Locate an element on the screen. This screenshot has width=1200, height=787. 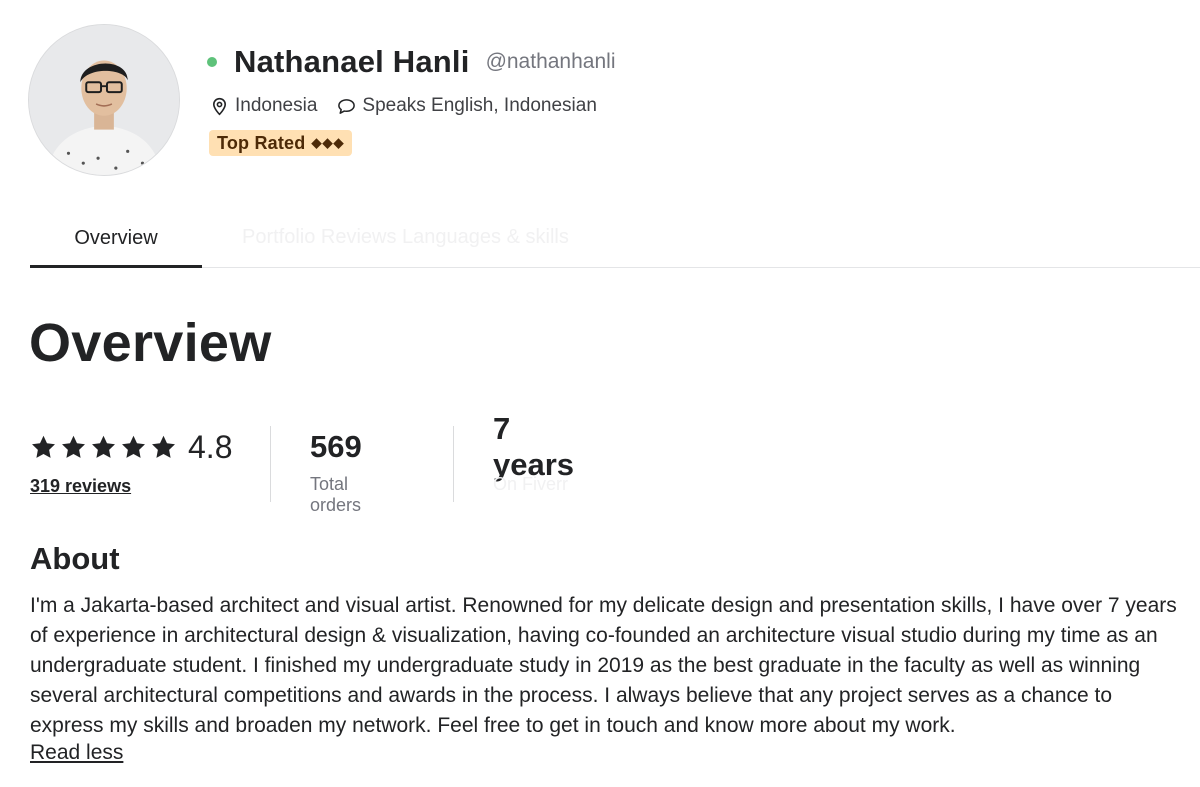
online-status-dot is located at coordinates (212, 62).